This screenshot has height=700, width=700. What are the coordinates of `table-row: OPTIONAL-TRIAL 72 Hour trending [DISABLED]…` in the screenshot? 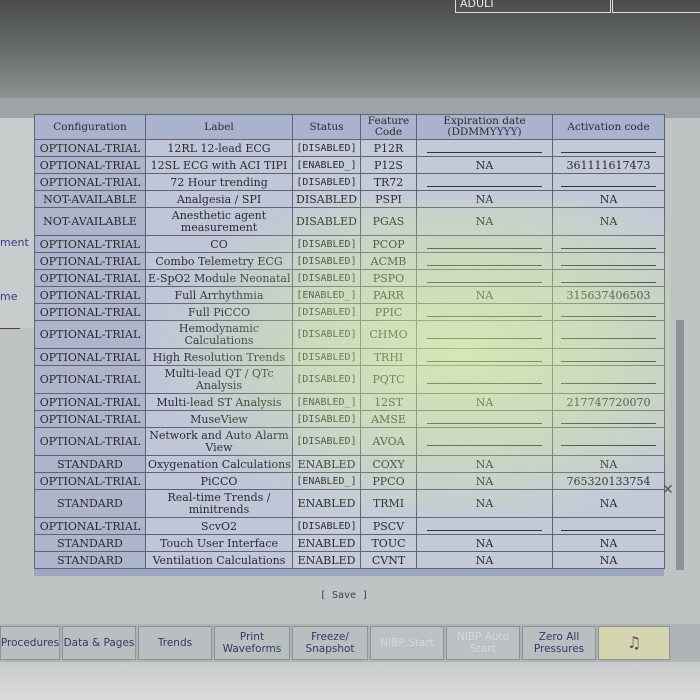 It's located at (349, 182).